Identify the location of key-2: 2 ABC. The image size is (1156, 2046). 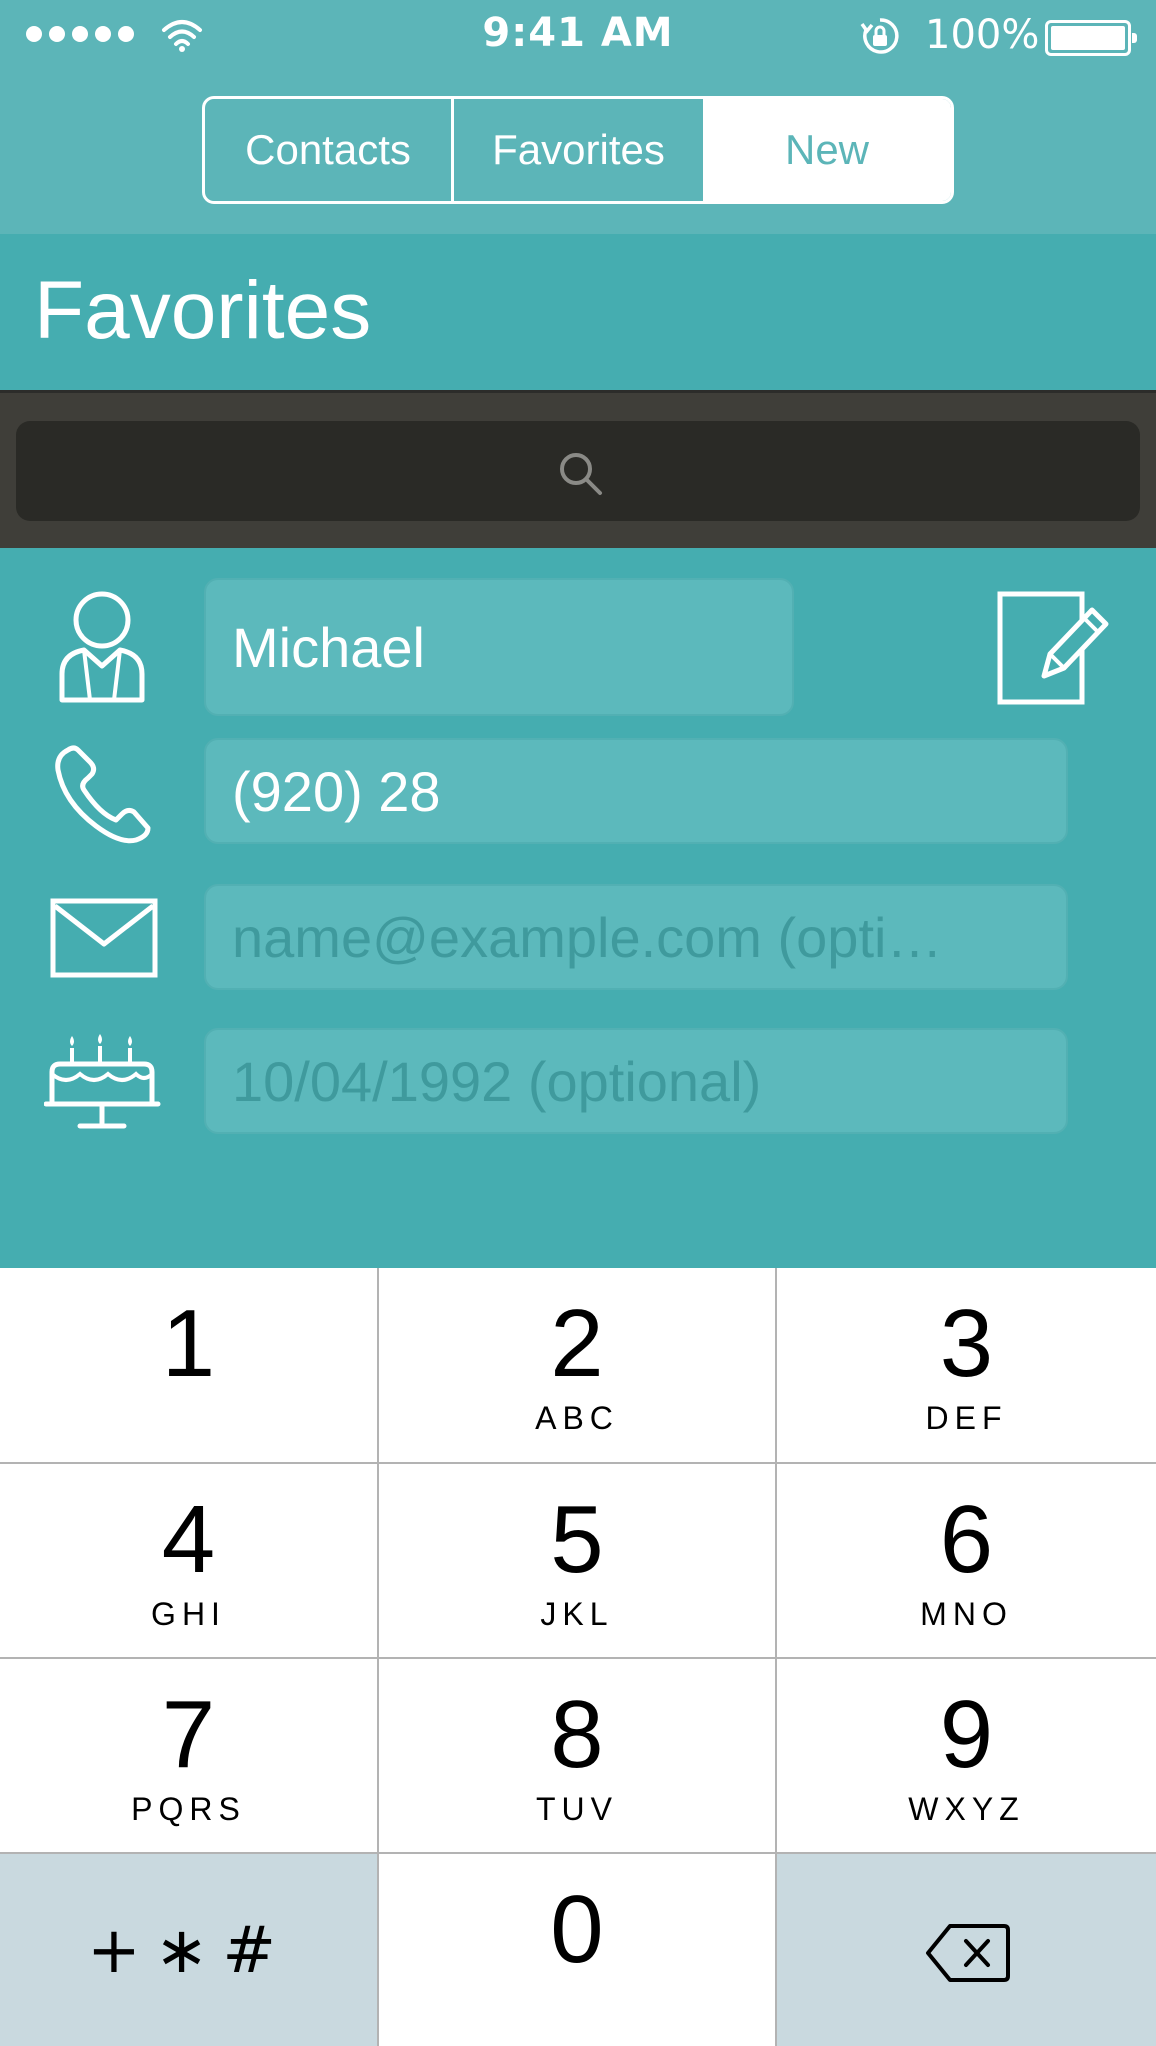
(578, 1366).